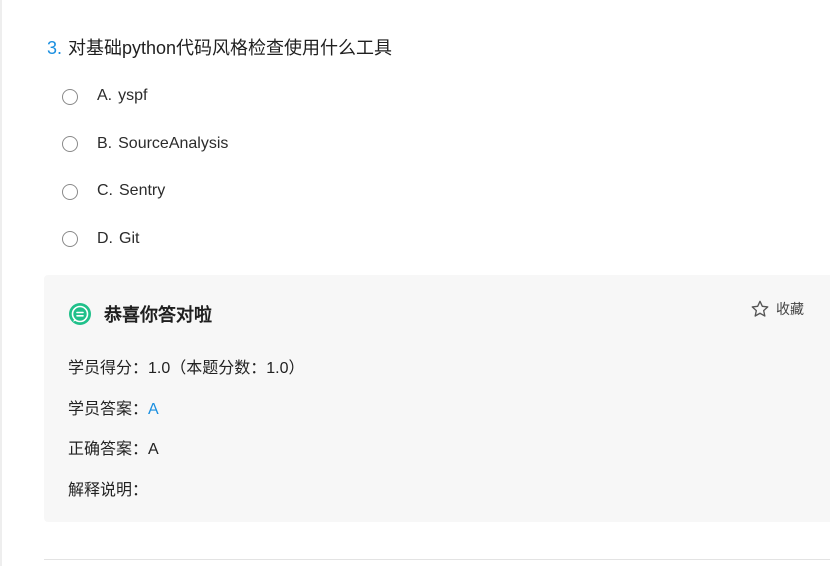 This screenshot has width=830, height=566. I want to click on radio-a, so click(70, 96).